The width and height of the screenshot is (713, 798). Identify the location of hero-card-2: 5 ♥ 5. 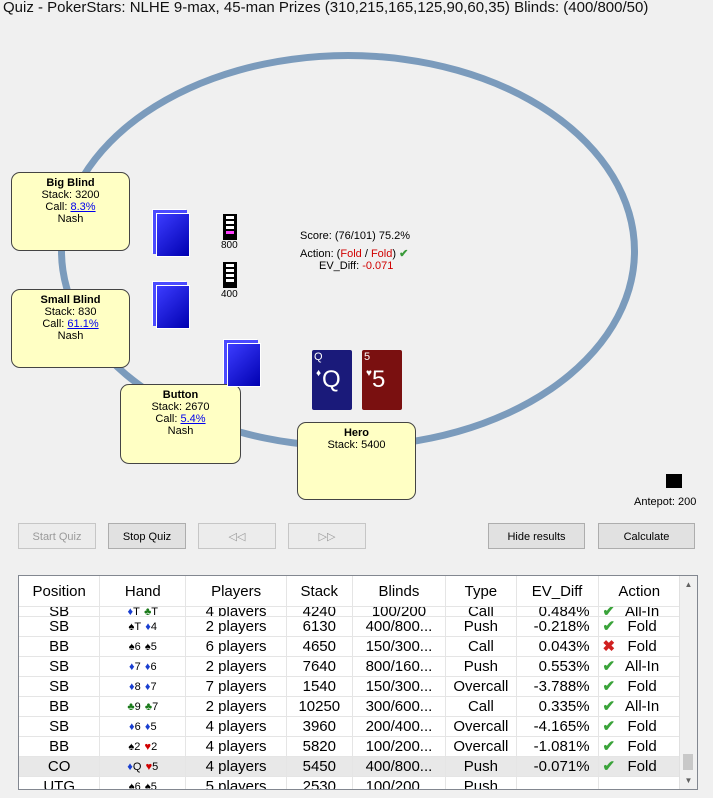
(382, 380).